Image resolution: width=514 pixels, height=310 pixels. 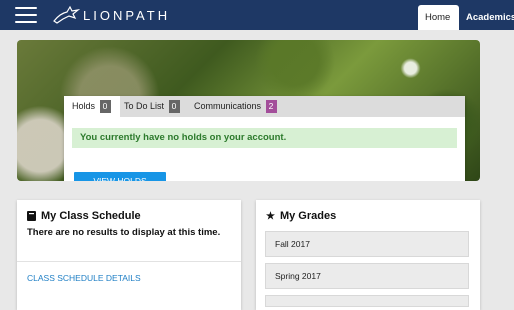 I want to click on holds-count-badge: 0, so click(x=105, y=107).